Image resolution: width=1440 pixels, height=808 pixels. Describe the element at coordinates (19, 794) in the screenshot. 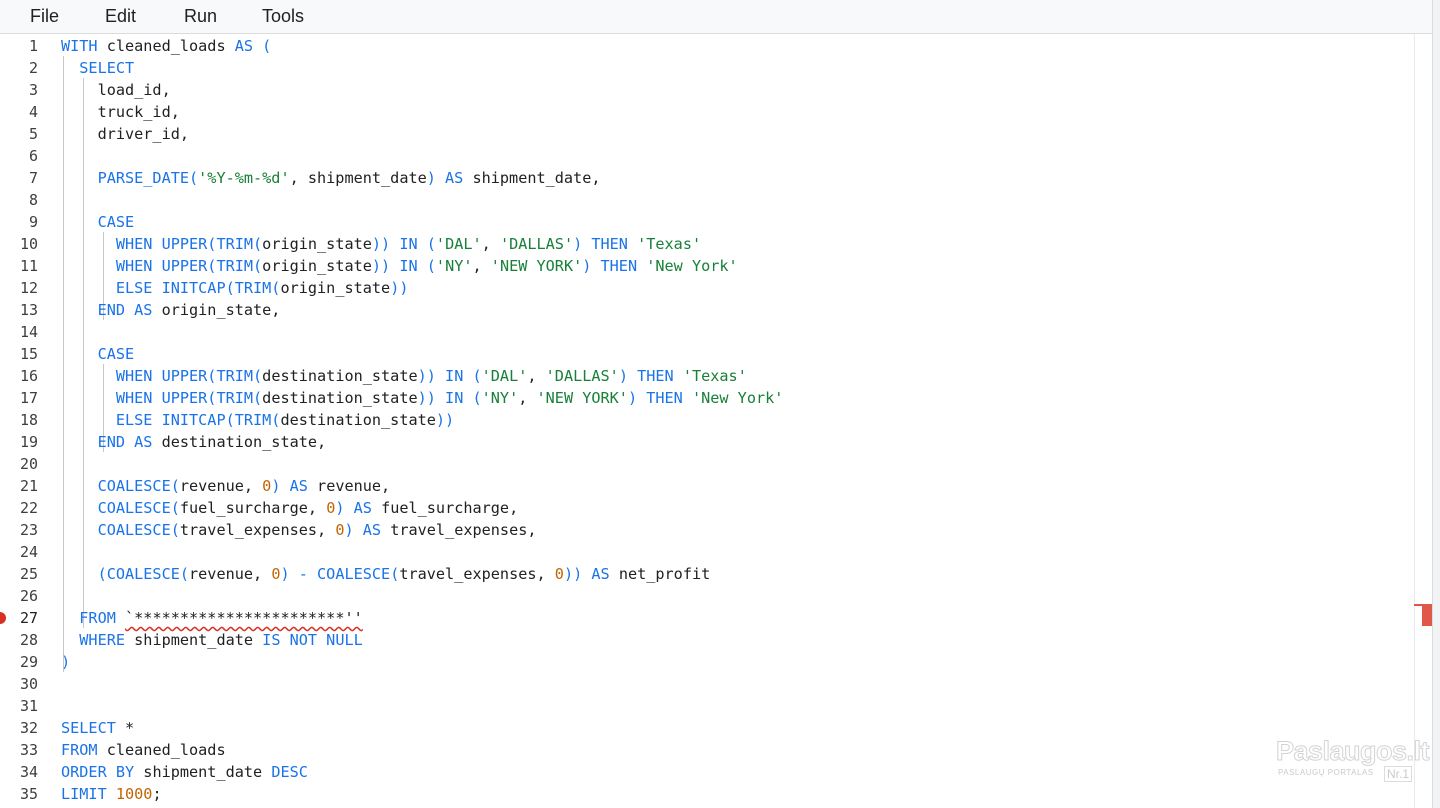

I see `line-number: 35` at that location.